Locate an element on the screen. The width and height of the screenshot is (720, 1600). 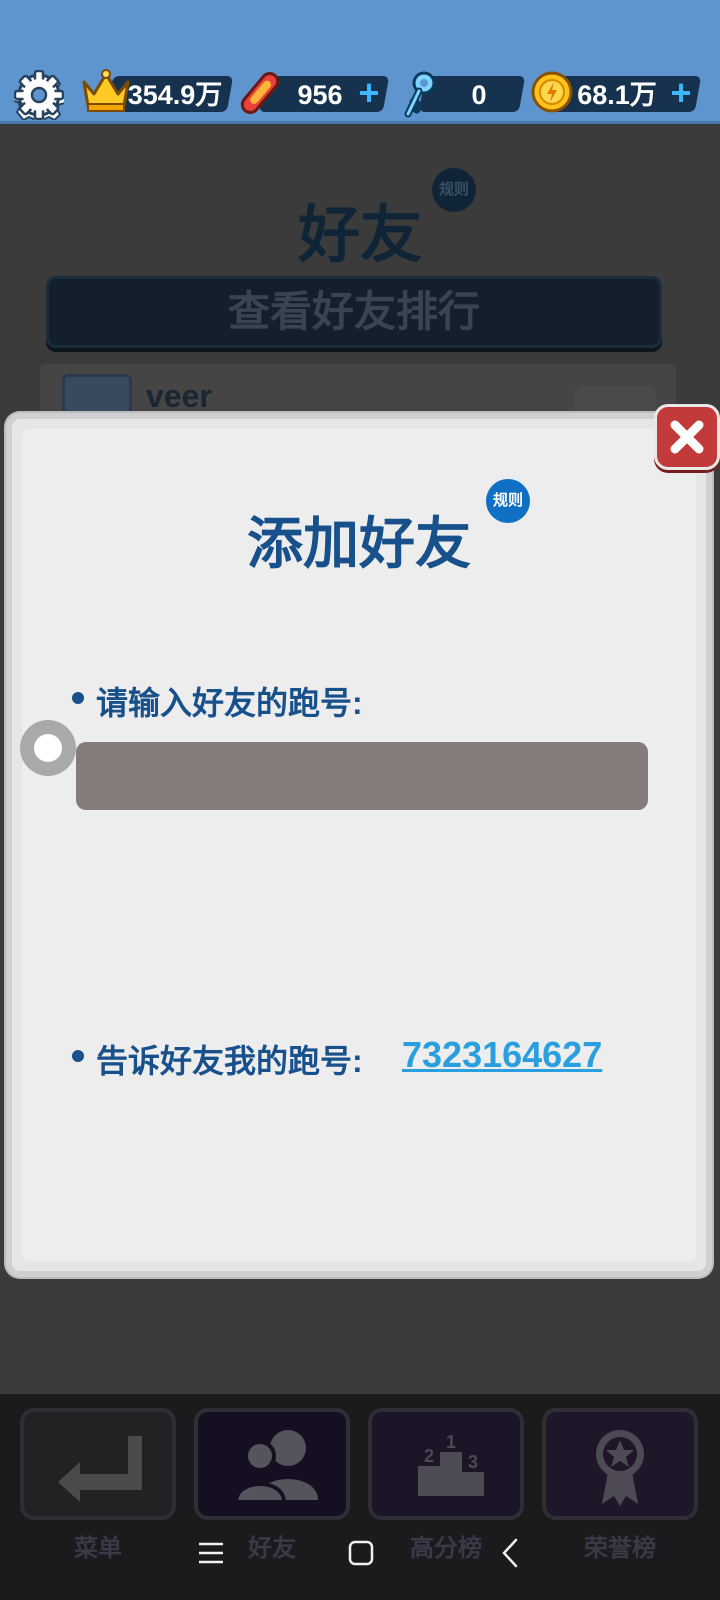
keys-value: 0 is located at coordinates (479, 95).